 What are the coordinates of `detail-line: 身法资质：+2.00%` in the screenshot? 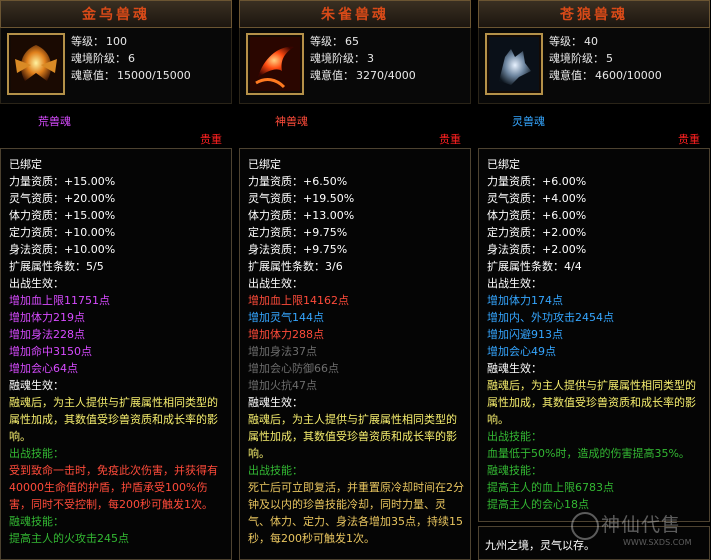 It's located at (537, 249).